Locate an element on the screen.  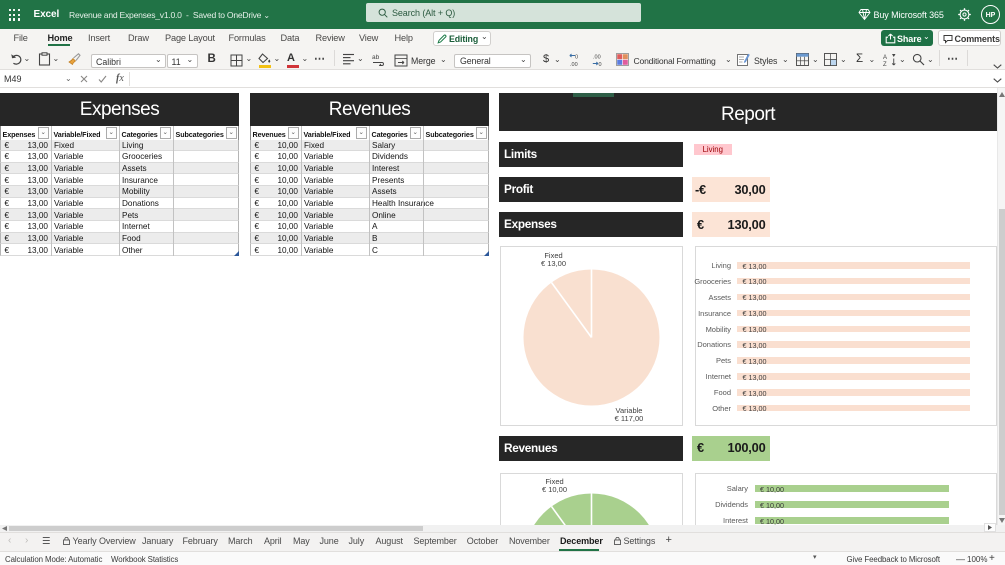
svg-text: A is located at coordinates (885, 58).